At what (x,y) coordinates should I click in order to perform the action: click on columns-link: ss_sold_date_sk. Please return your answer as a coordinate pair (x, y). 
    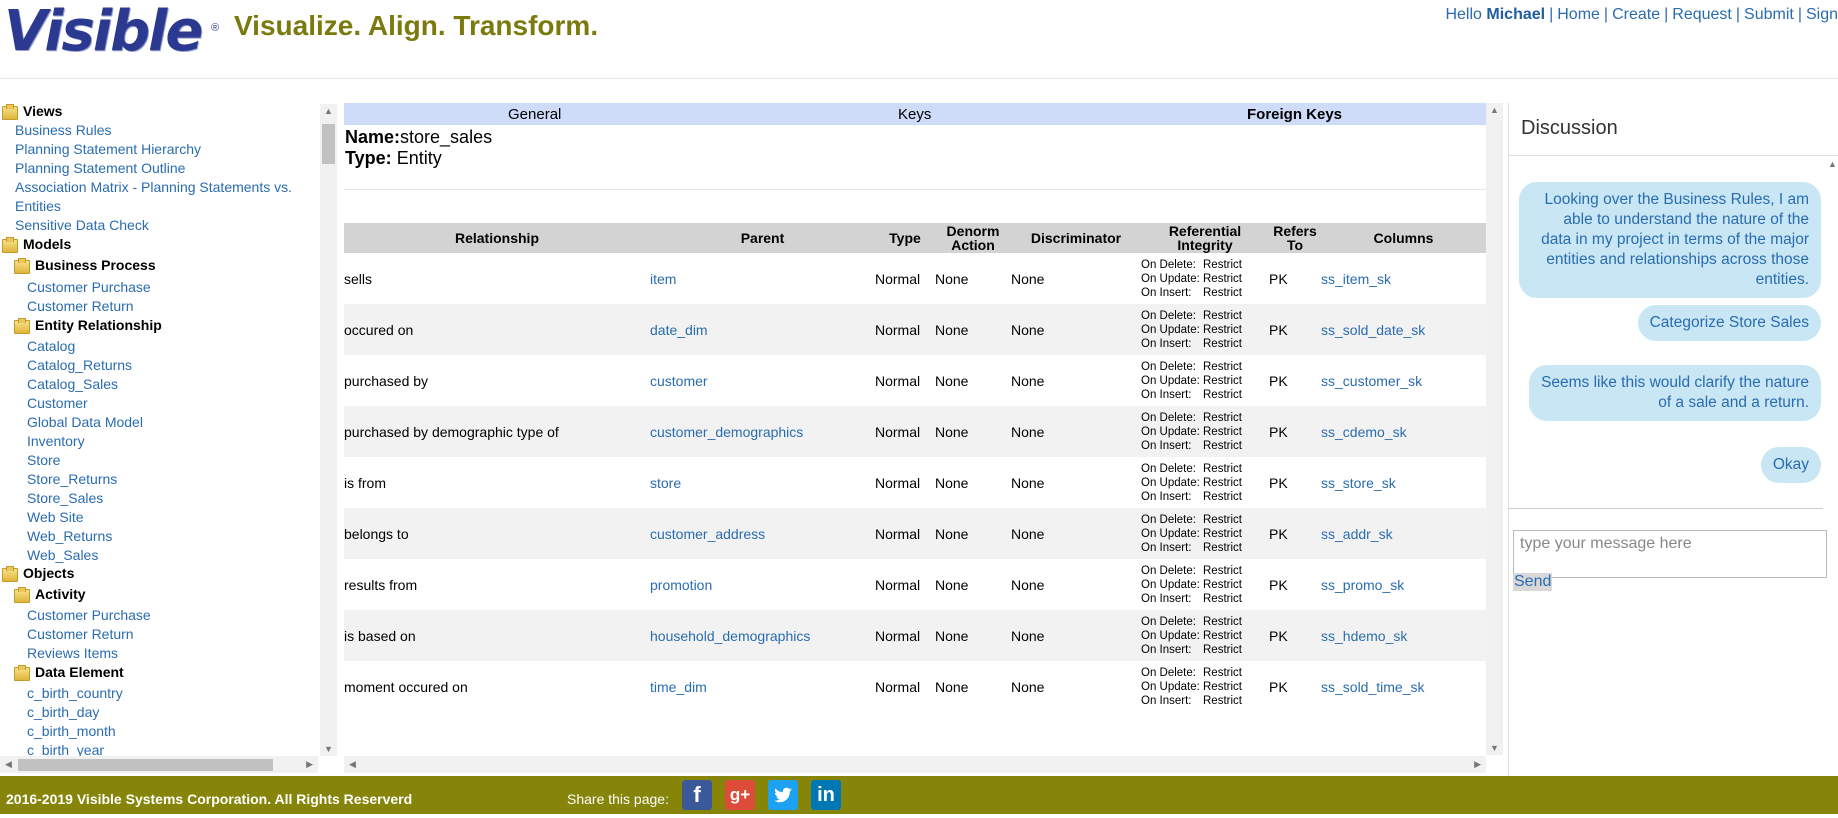
    Looking at the image, I should click on (1403, 329).